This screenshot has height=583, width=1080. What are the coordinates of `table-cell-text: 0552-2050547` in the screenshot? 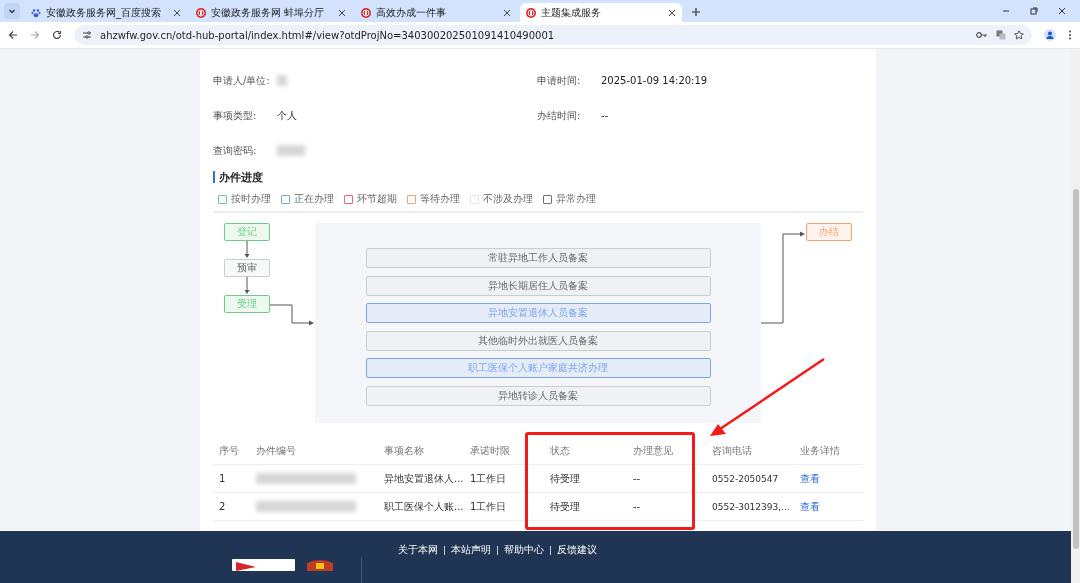 It's located at (746, 478).